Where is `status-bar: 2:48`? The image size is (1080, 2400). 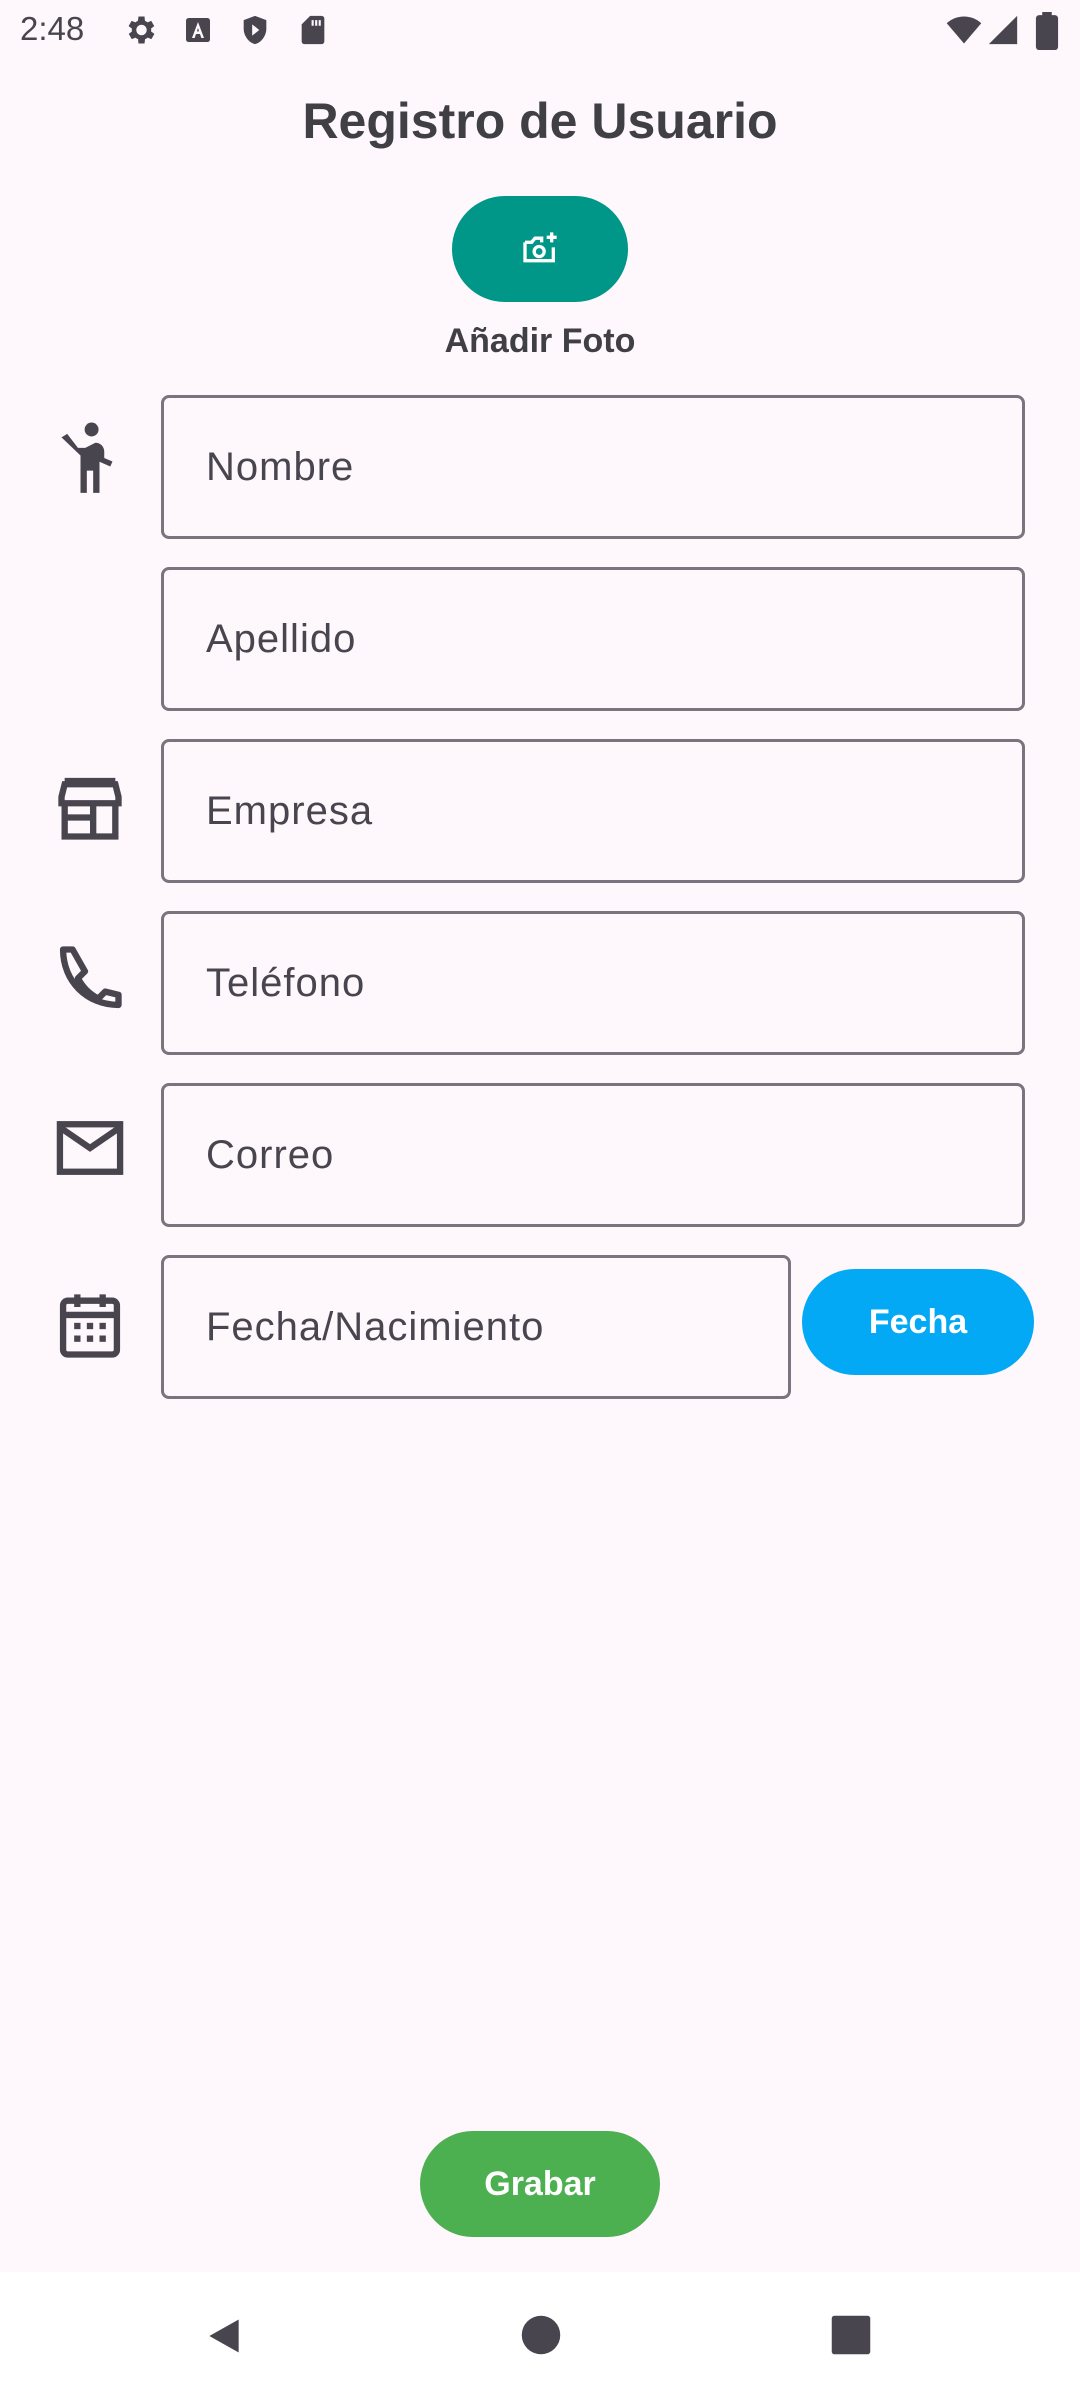
status-bar: 2:48 is located at coordinates (540, 32).